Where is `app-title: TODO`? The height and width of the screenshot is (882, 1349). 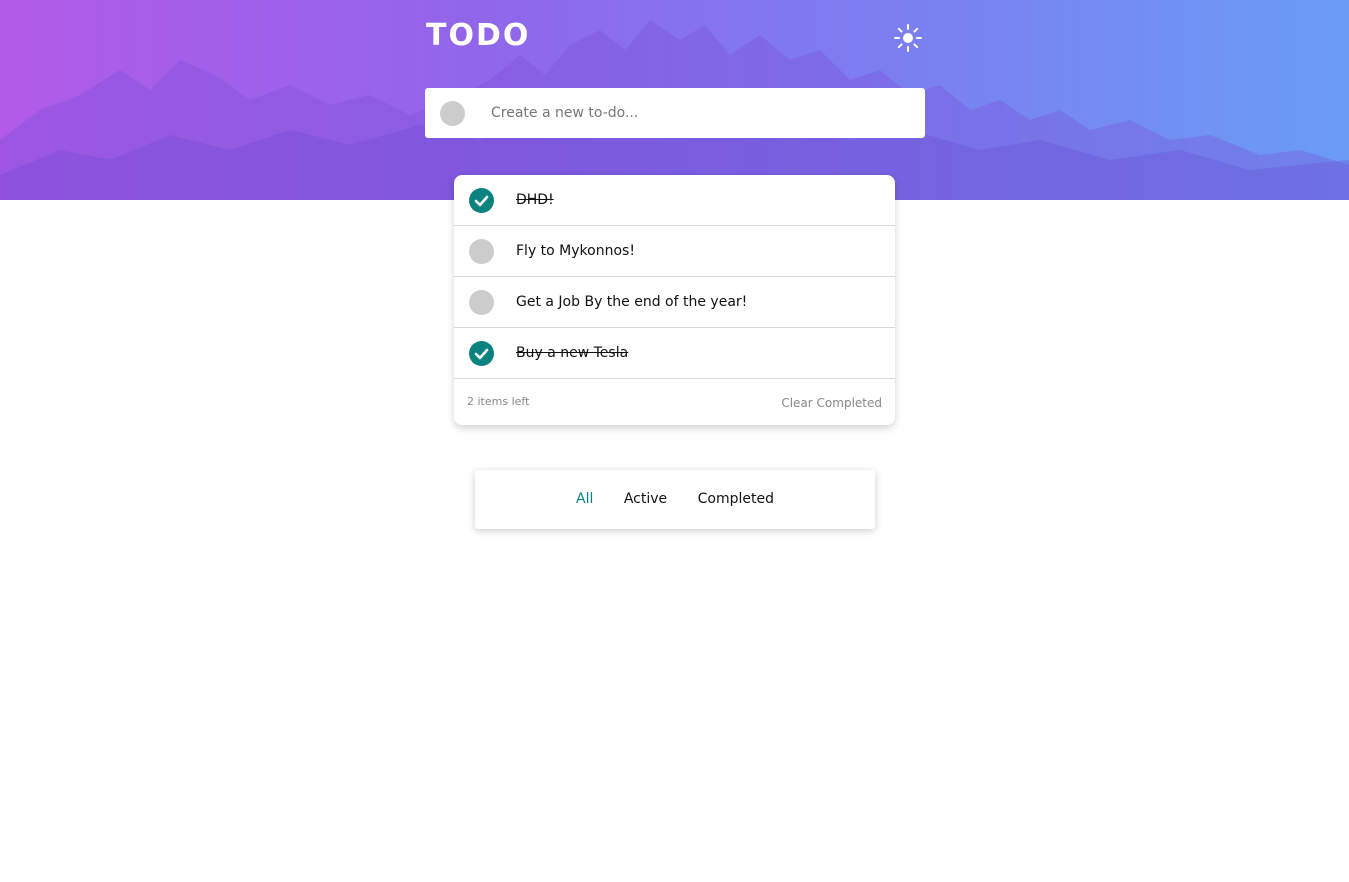
app-title: TODO is located at coordinates (478, 35).